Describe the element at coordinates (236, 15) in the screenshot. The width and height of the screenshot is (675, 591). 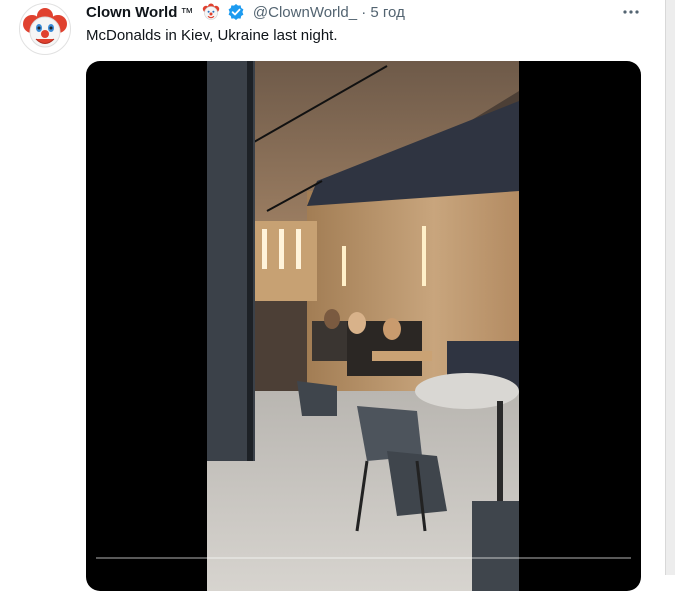
I see `verified-badge-icon` at that location.